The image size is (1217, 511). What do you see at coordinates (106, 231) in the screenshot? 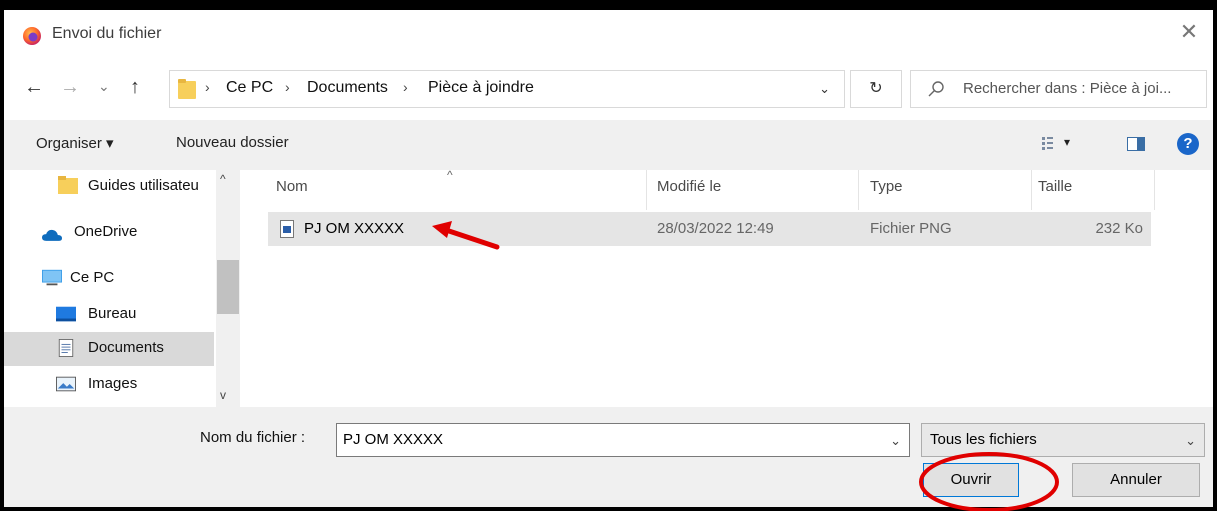
I see `nav-item-label: OneDrive` at bounding box center [106, 231].